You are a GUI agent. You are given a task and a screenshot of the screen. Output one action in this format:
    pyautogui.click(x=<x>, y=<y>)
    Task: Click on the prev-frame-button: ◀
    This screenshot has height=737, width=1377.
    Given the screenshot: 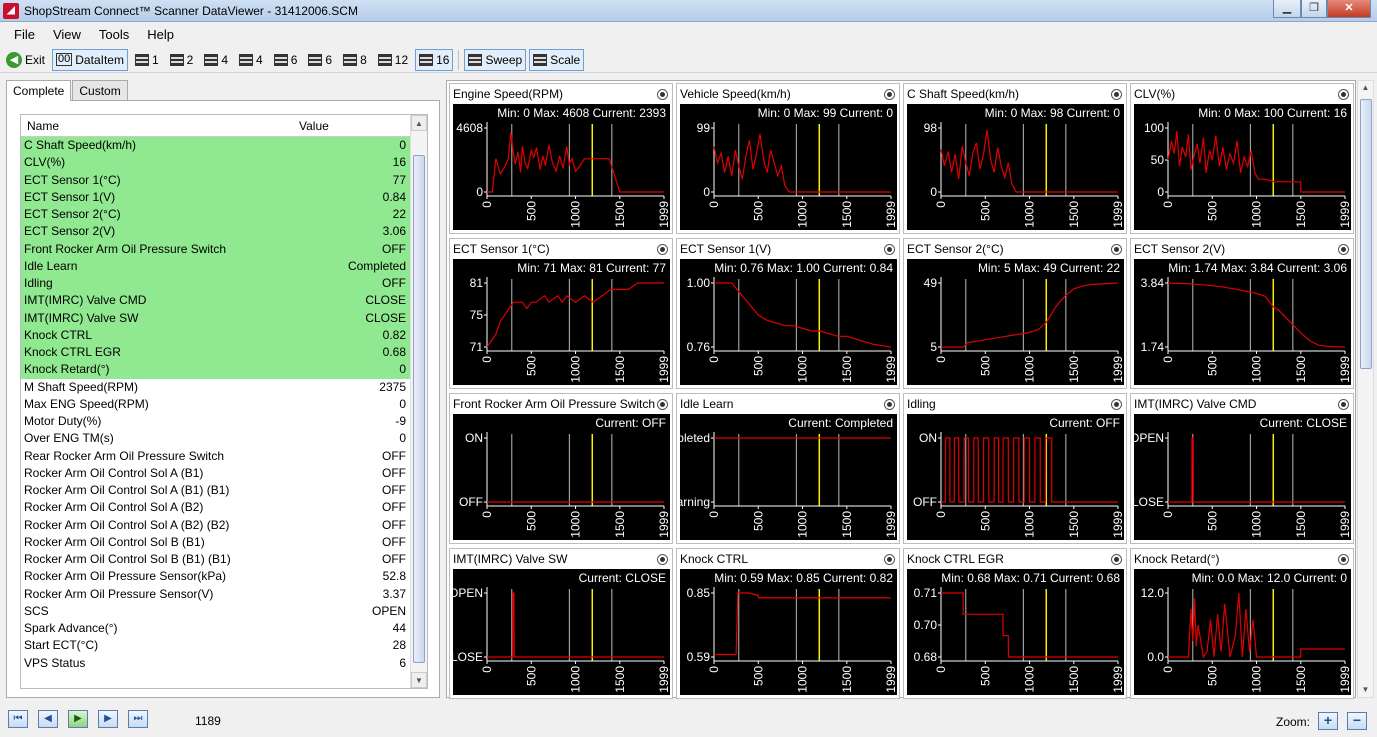 What is the action you would take?
    pyautogui.click(x=48, y=719)
    